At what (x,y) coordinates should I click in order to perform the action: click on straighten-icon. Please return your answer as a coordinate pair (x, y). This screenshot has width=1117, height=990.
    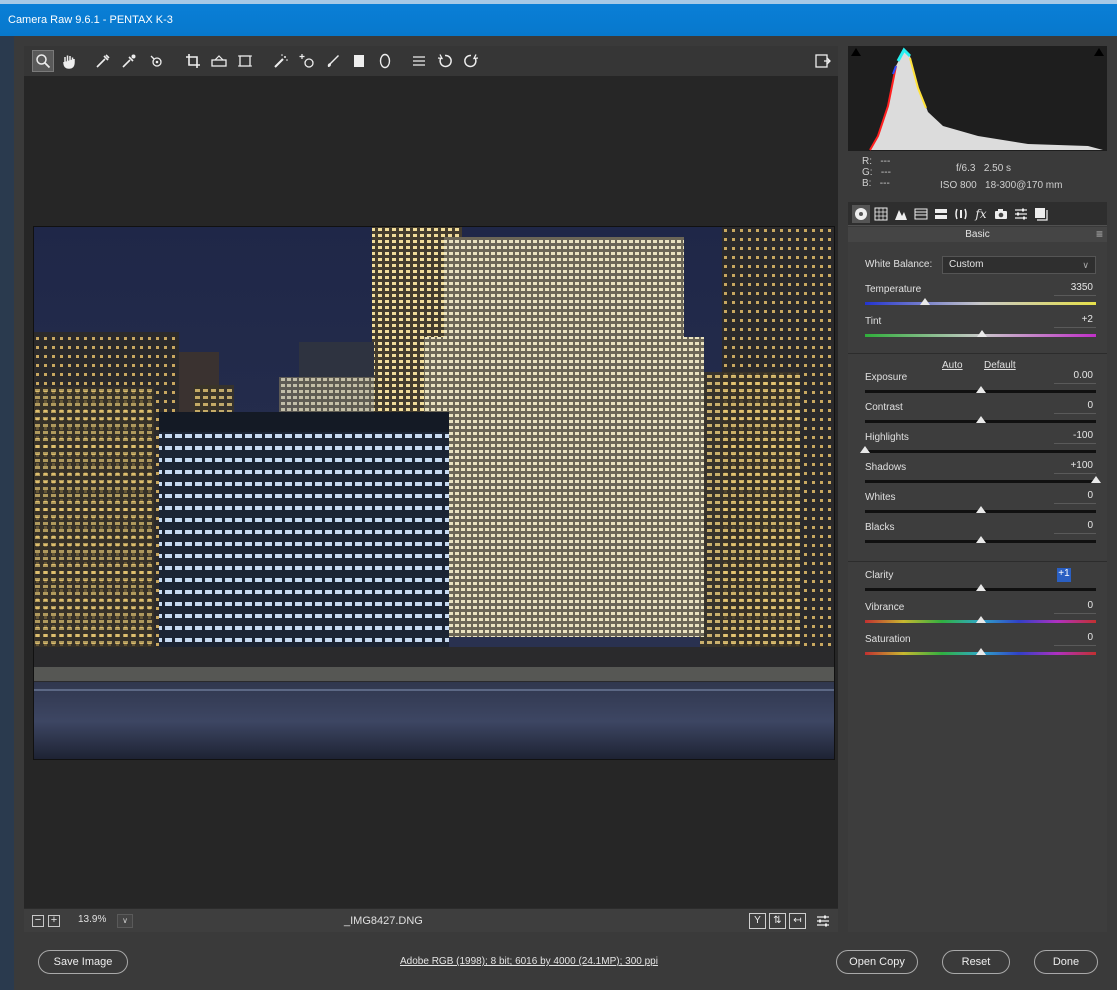
    Looking at the image, I should click on (219, 61).